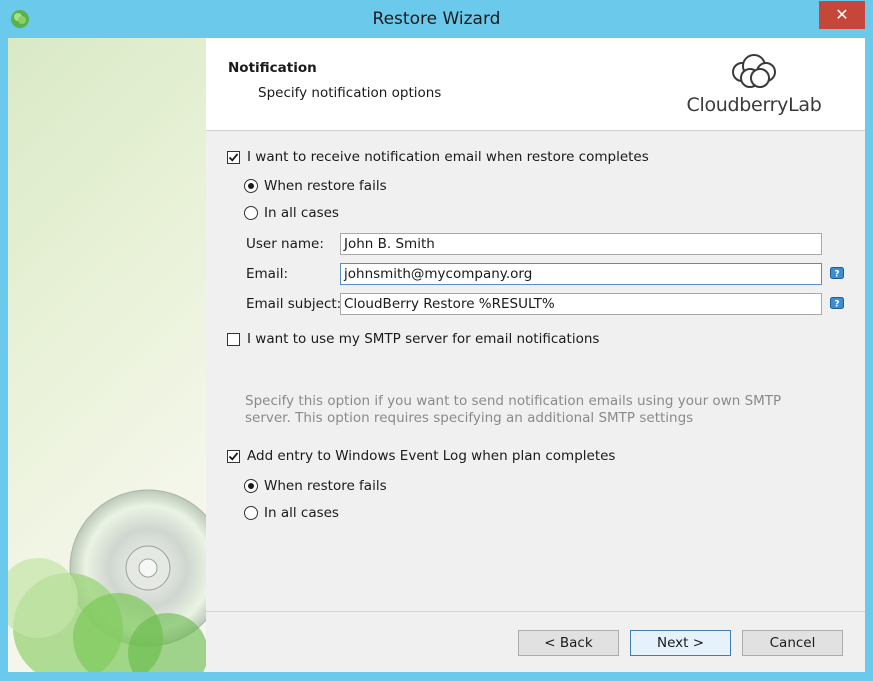  What do you see at coordinates (568, 643) in the screenshot?
I see `back-button: < Back` at bounding box center [568, 643].